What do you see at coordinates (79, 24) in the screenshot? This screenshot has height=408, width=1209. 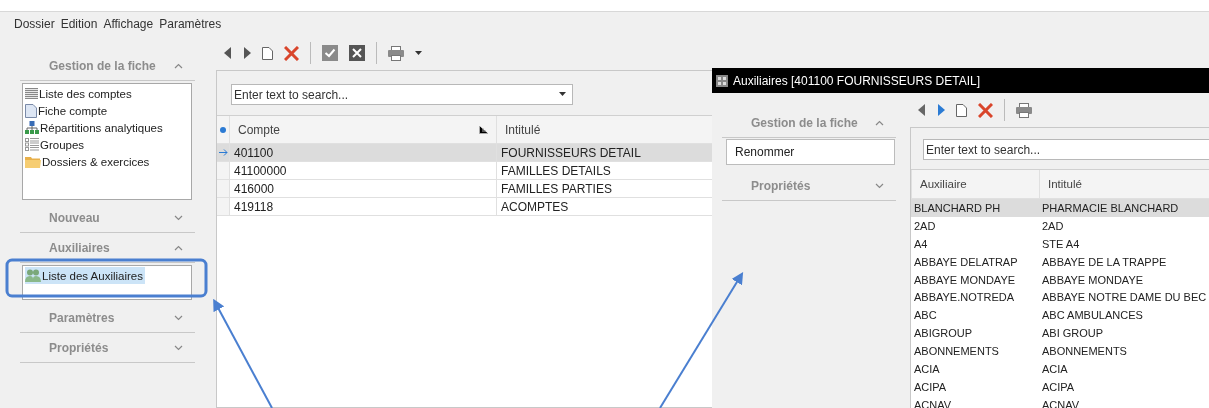 I see `menu-item: Edition` at bounding box center [79, 24].